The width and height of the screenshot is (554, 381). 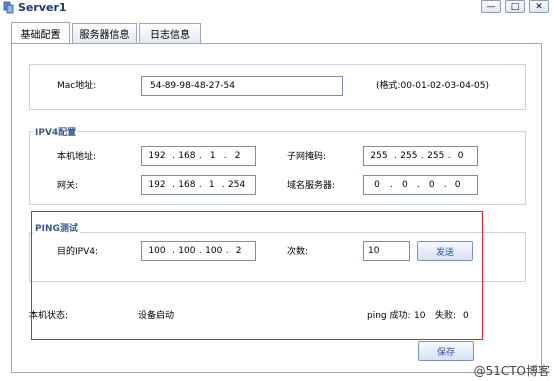 I want to click on ipv4-legend: IPV4配置, so click(x=56, y=131).